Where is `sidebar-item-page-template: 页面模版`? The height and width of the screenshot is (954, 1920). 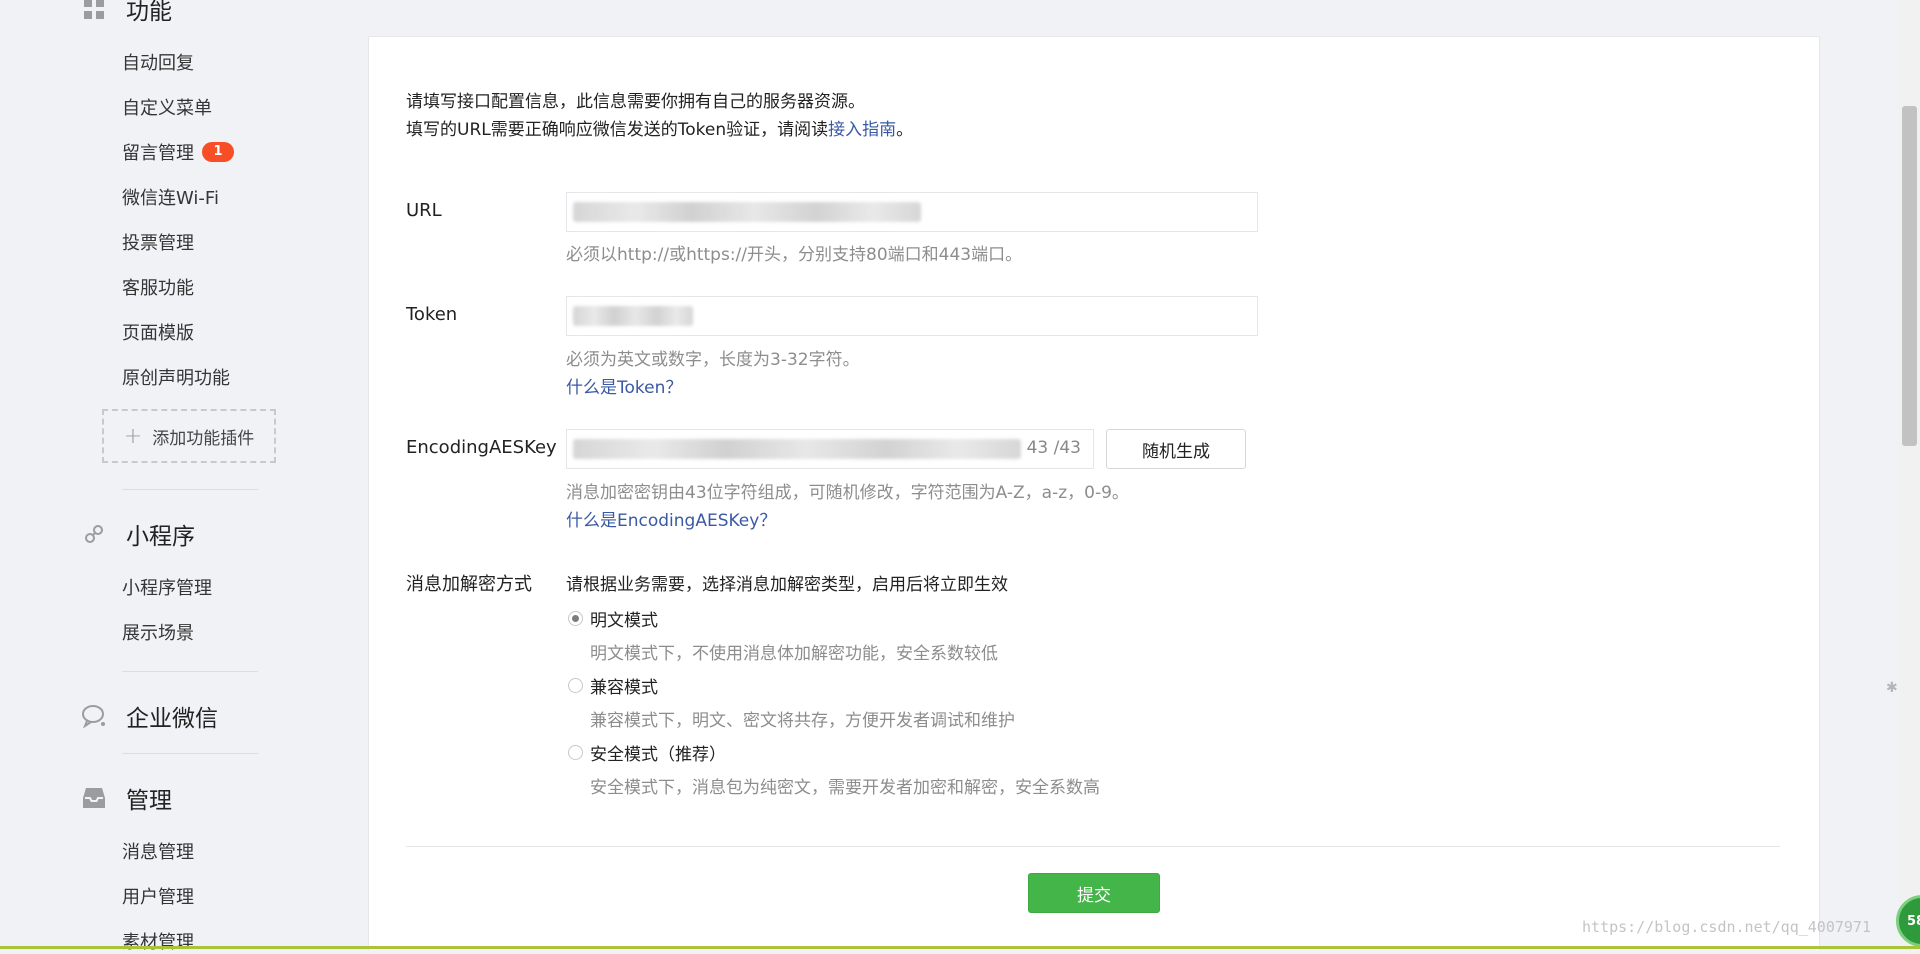 sidebar-item-page-template: 页面模版 is located at coordinates (158, 332).